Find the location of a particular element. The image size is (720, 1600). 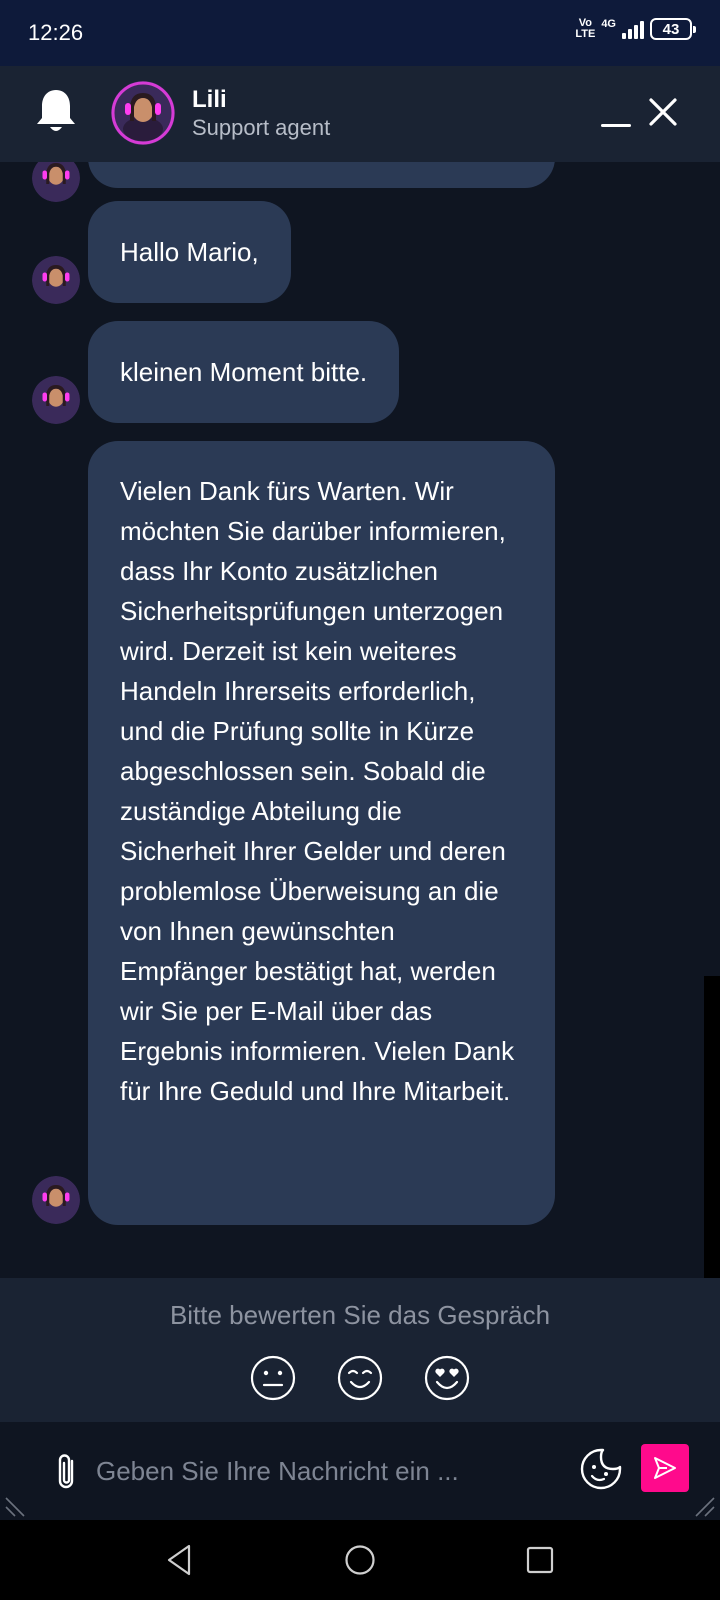

scrollbar-thumb is located at coordinates (712, 1127).